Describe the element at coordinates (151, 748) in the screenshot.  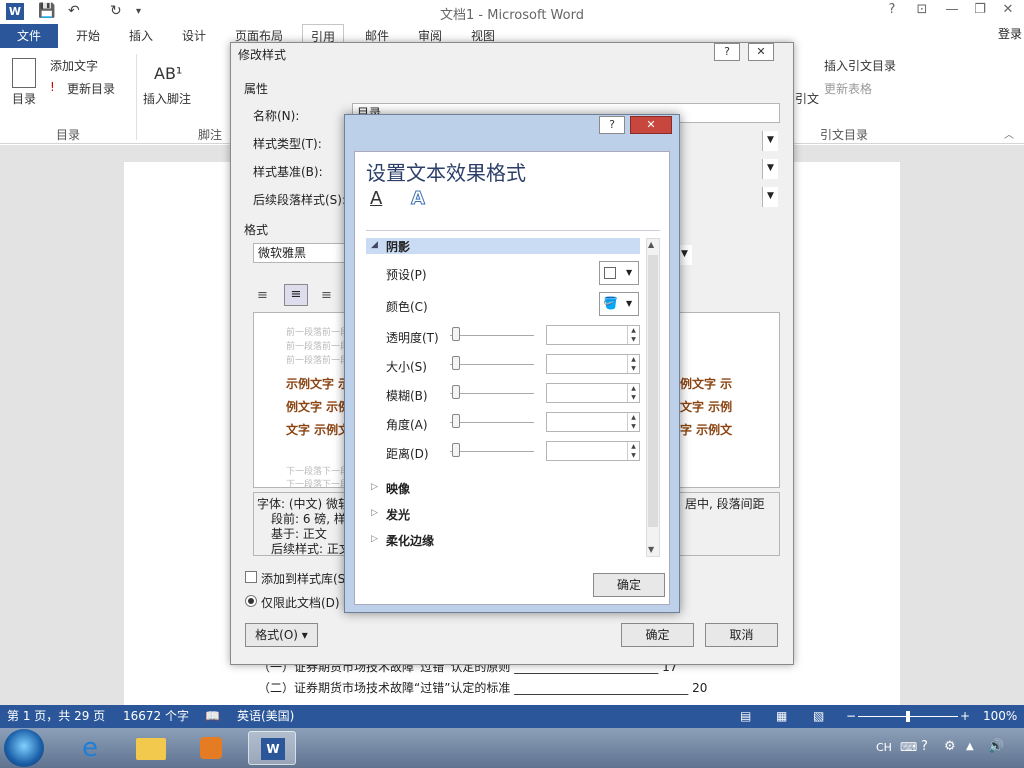
I see `file-explorer-icon` at that location.